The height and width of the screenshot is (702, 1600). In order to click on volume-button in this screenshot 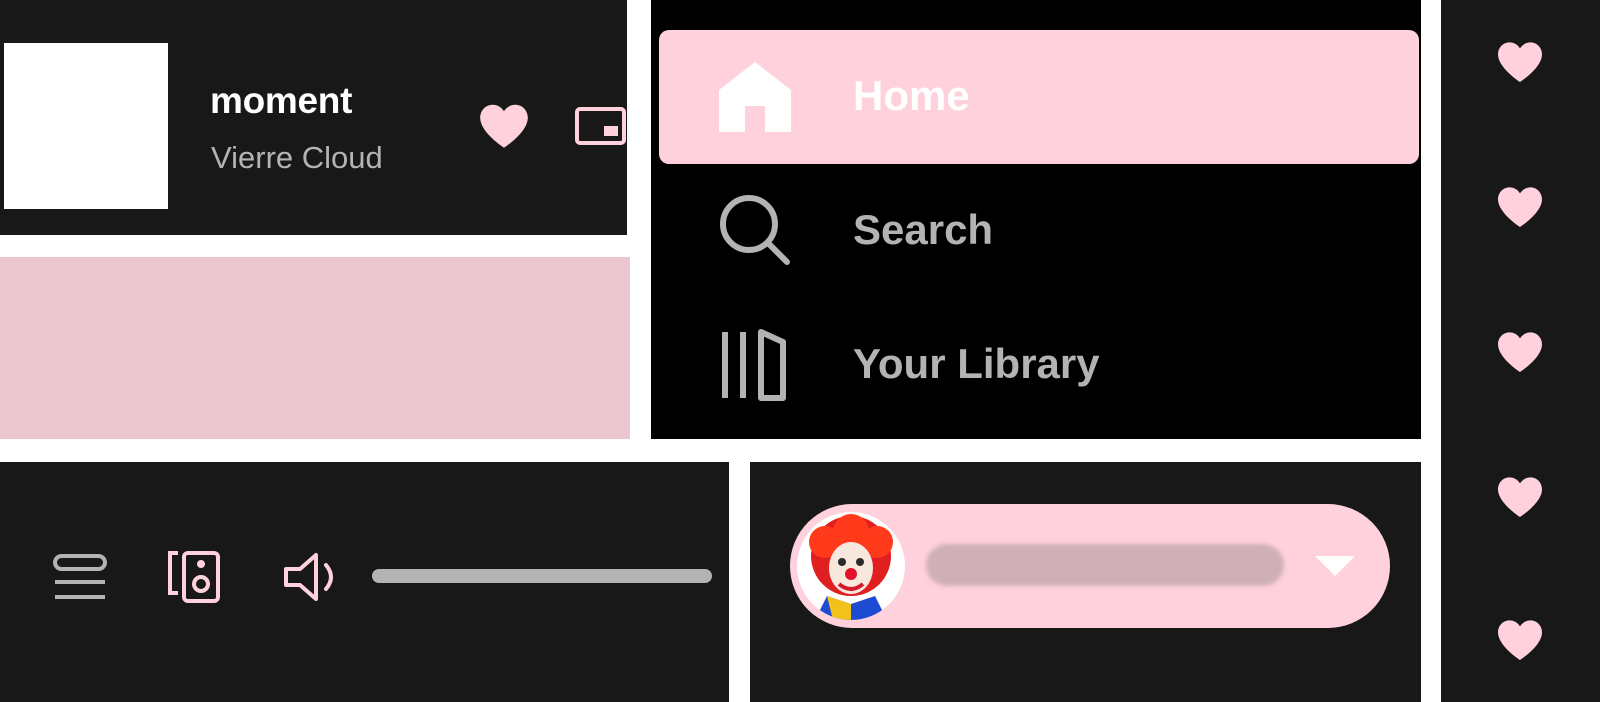, I will do `click(312, 577)`.